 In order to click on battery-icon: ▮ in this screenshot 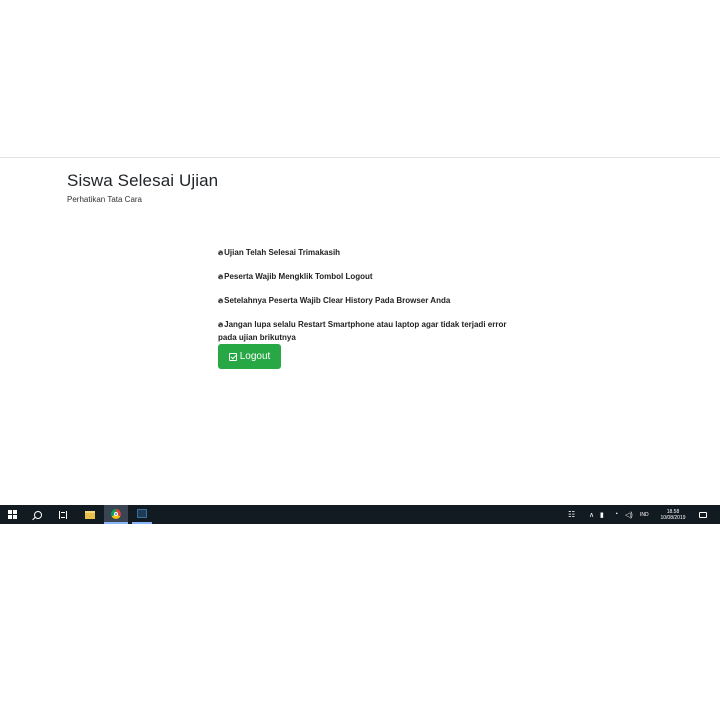, I will do `click(602, 514)`.